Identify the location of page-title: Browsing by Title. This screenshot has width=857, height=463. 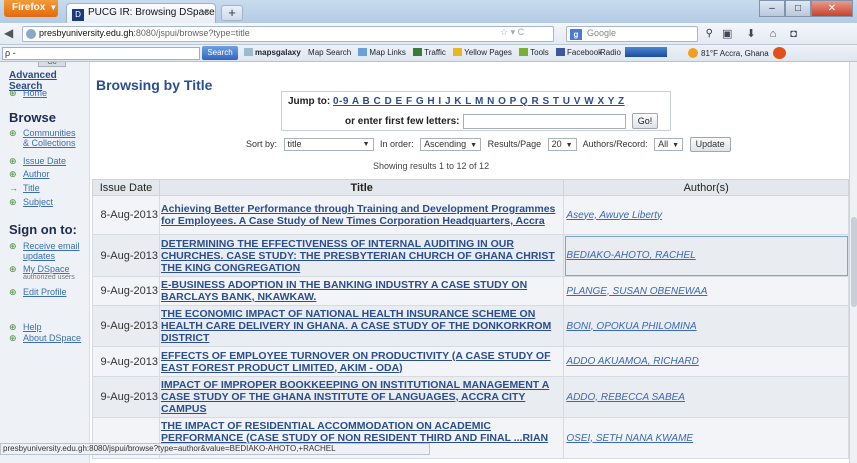
(154, 85).